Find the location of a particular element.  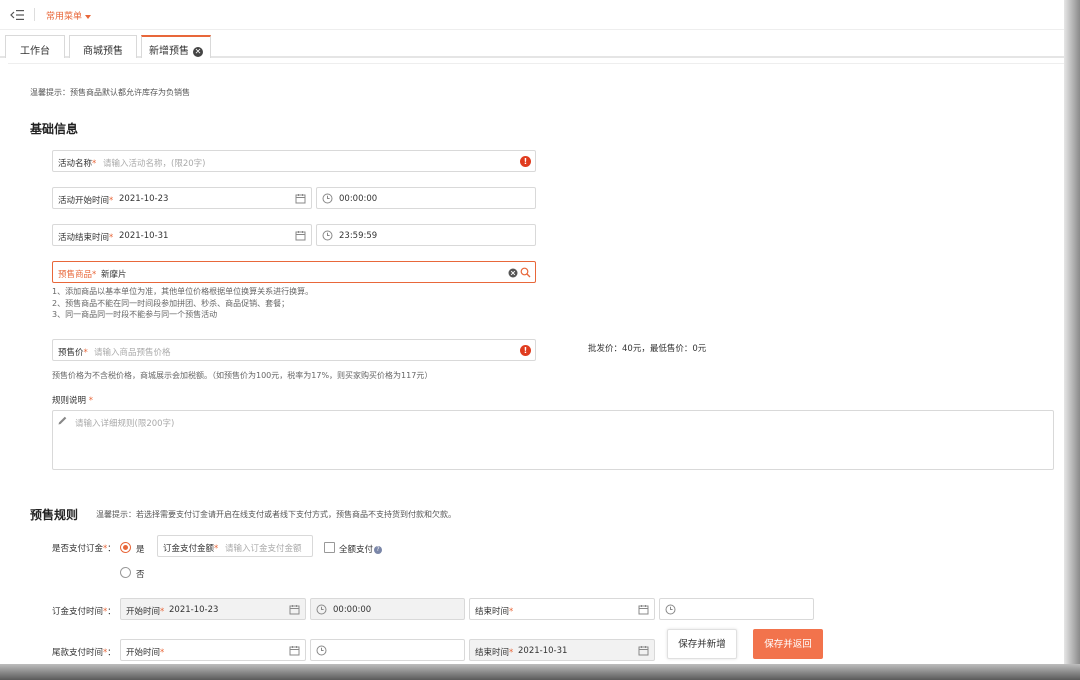

product-note-line: 1、添加商品以基本单位为准，其他单位价格根据单位换算关系进行换算。 is located at coordinates (183, 291).